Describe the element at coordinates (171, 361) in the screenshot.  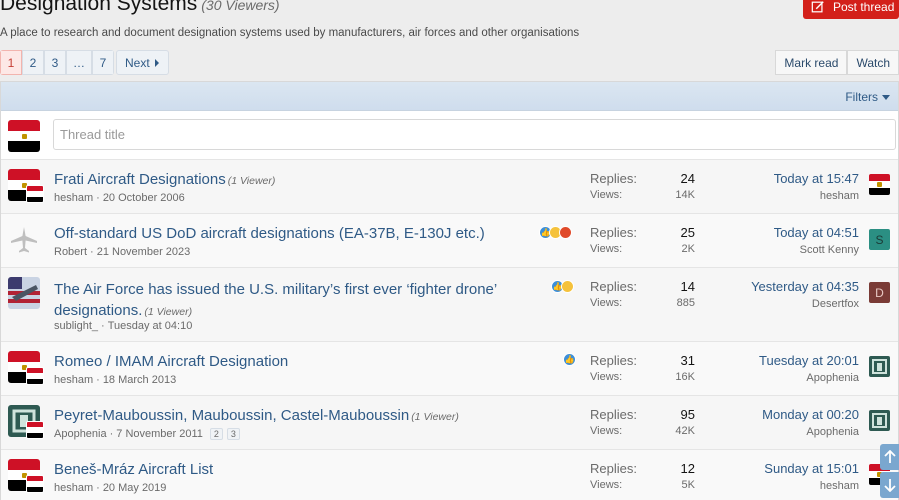
I see `thread-title-link: Romeo / IMAM Aircraft Designation` at that location.